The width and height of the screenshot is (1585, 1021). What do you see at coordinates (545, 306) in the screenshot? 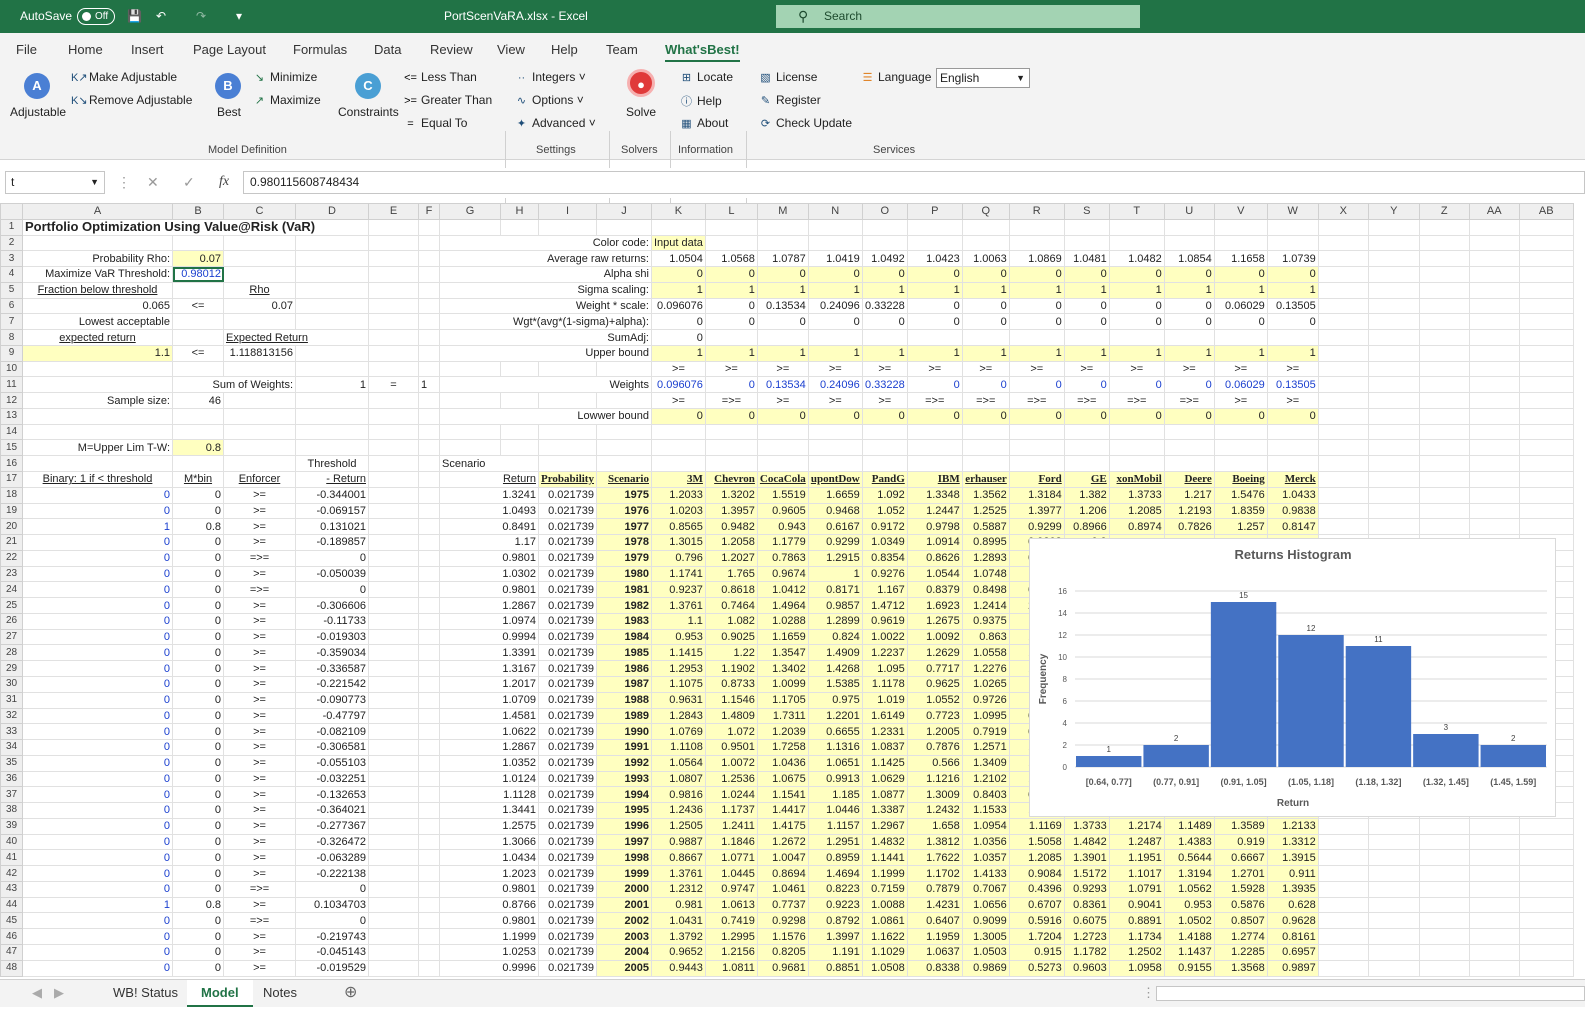
I see `cell: Weight * scale:` at bounding box center [545, 306].